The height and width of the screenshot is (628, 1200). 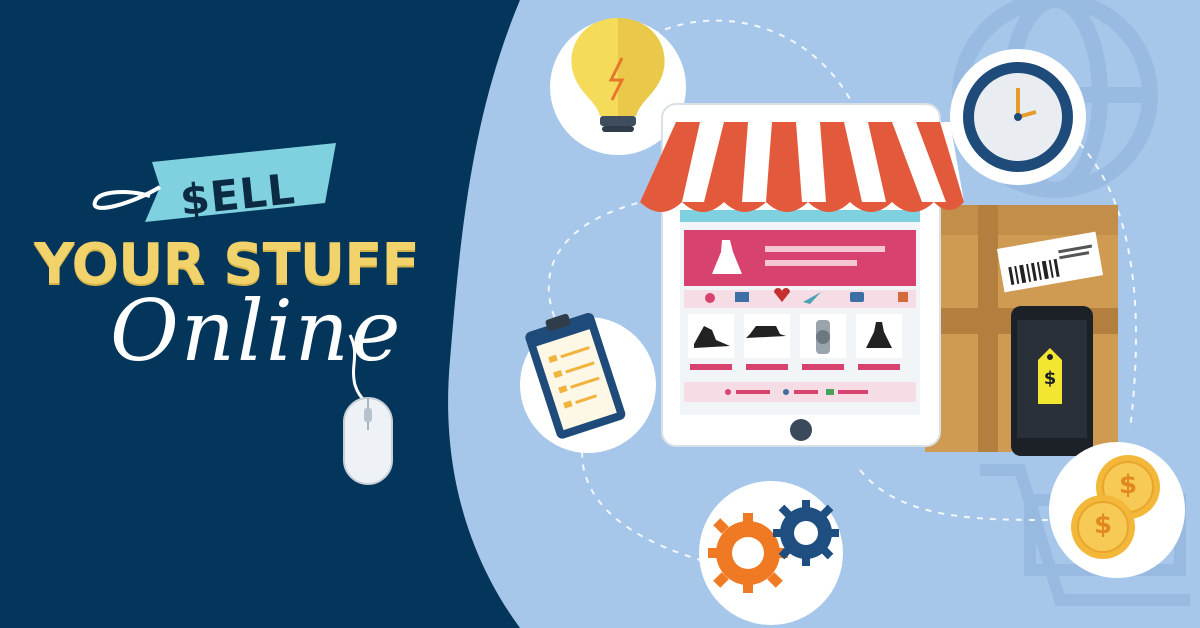 I want to click on coin-symbol-top: $, so click(x=1128, y=485).